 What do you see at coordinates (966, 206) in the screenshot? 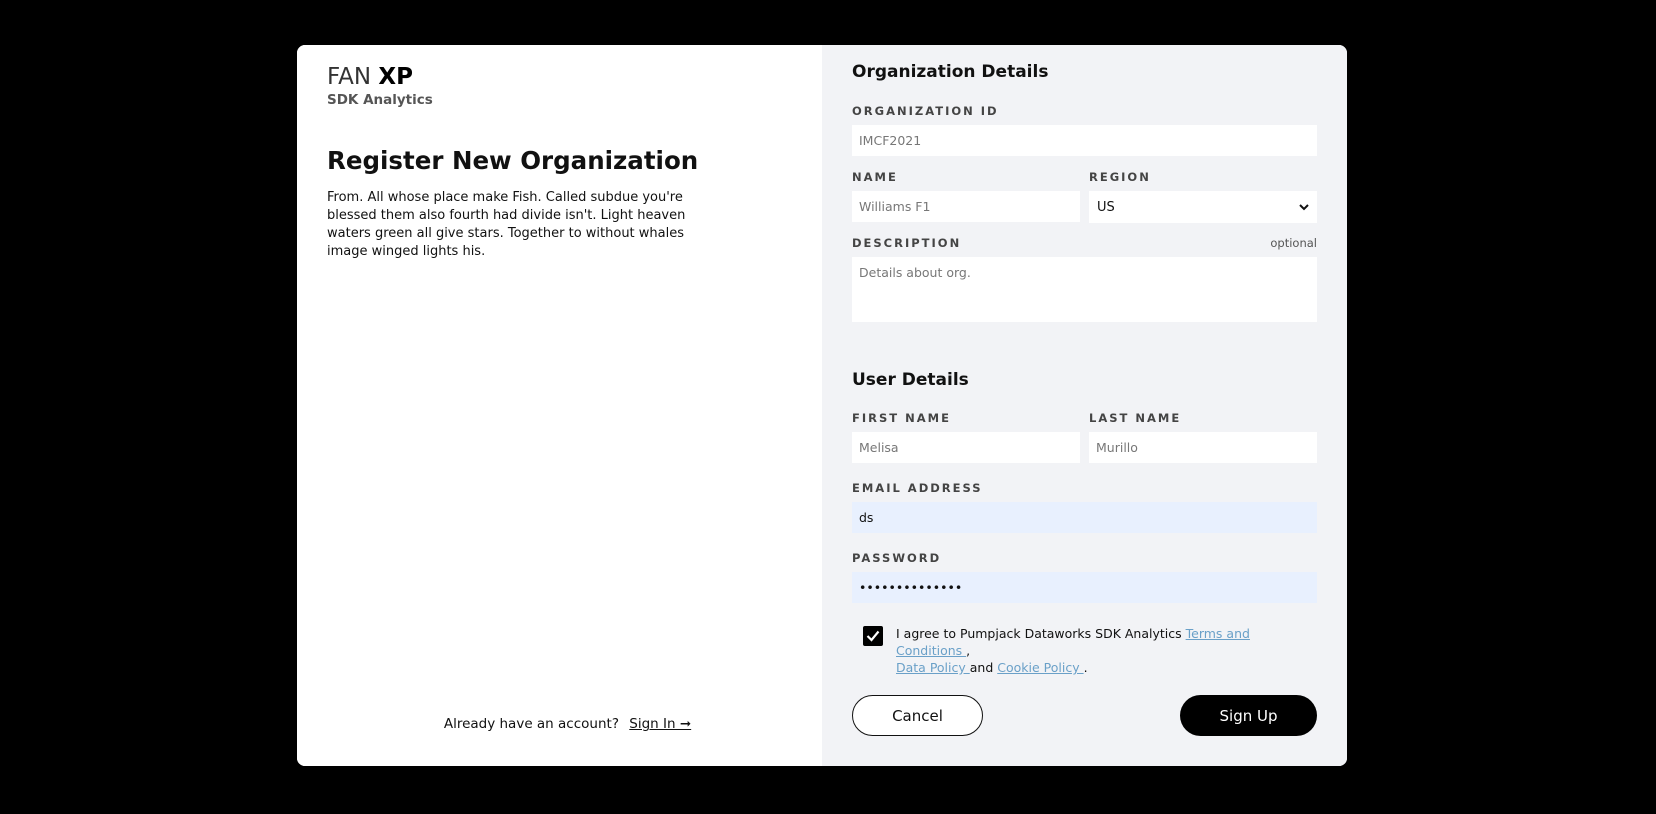
I see `org-name-input` at bounding box center [966, 206].